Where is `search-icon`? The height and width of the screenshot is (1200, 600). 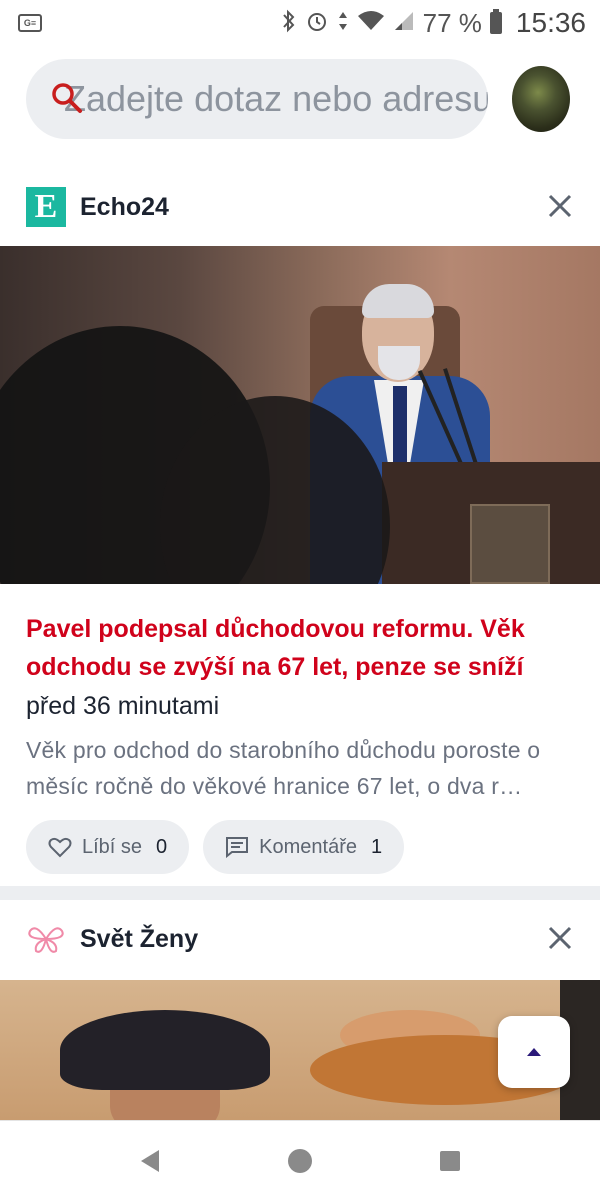 search-icon is located at coordinates (67, 98).